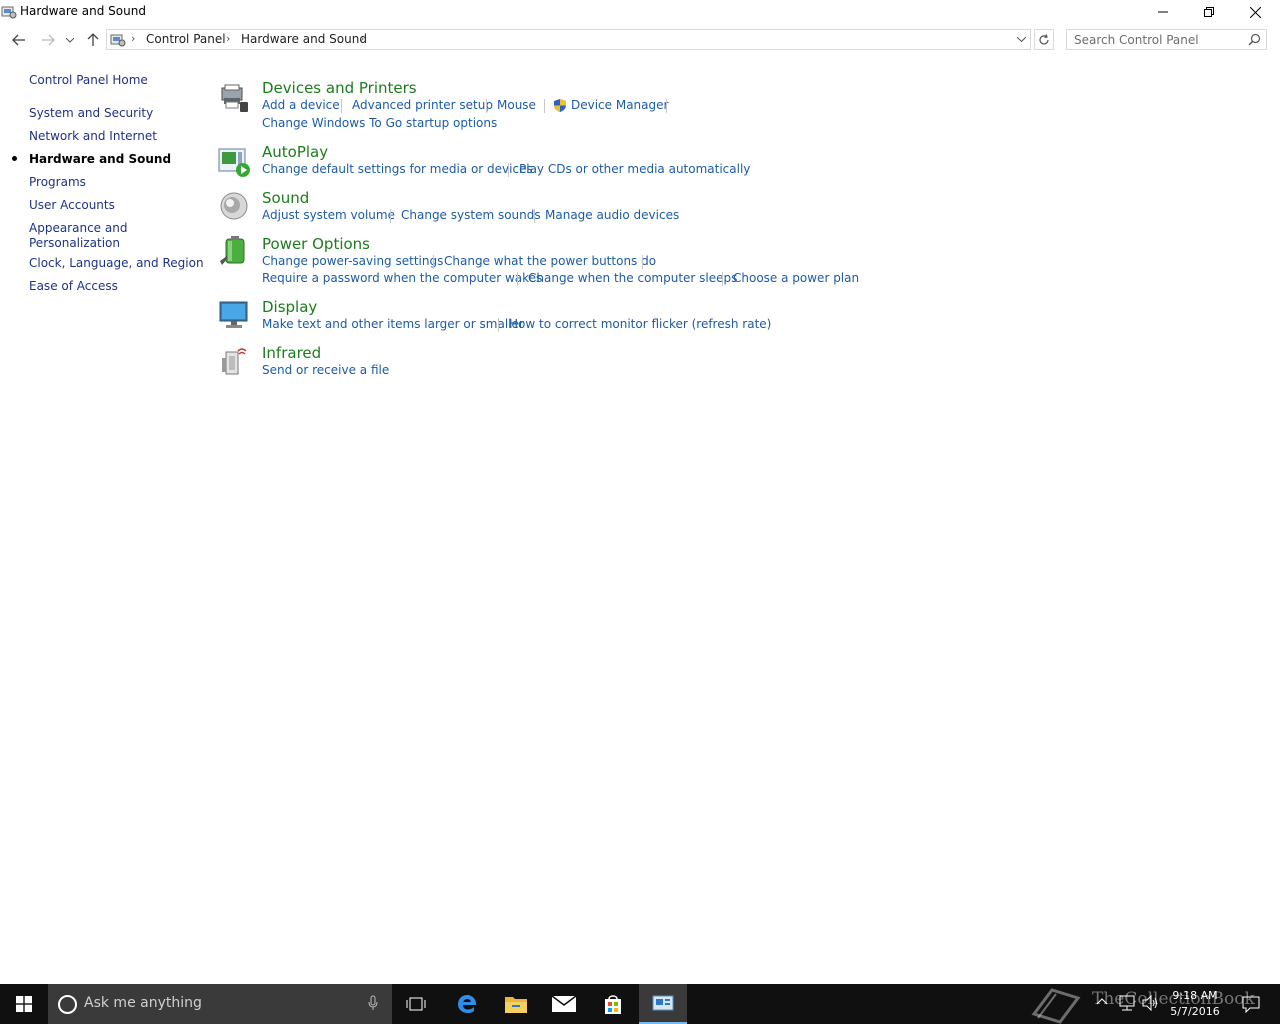 The image size is (1280, 1024). I want to click on link-device-manager: Device Manager, so click(619, 105).